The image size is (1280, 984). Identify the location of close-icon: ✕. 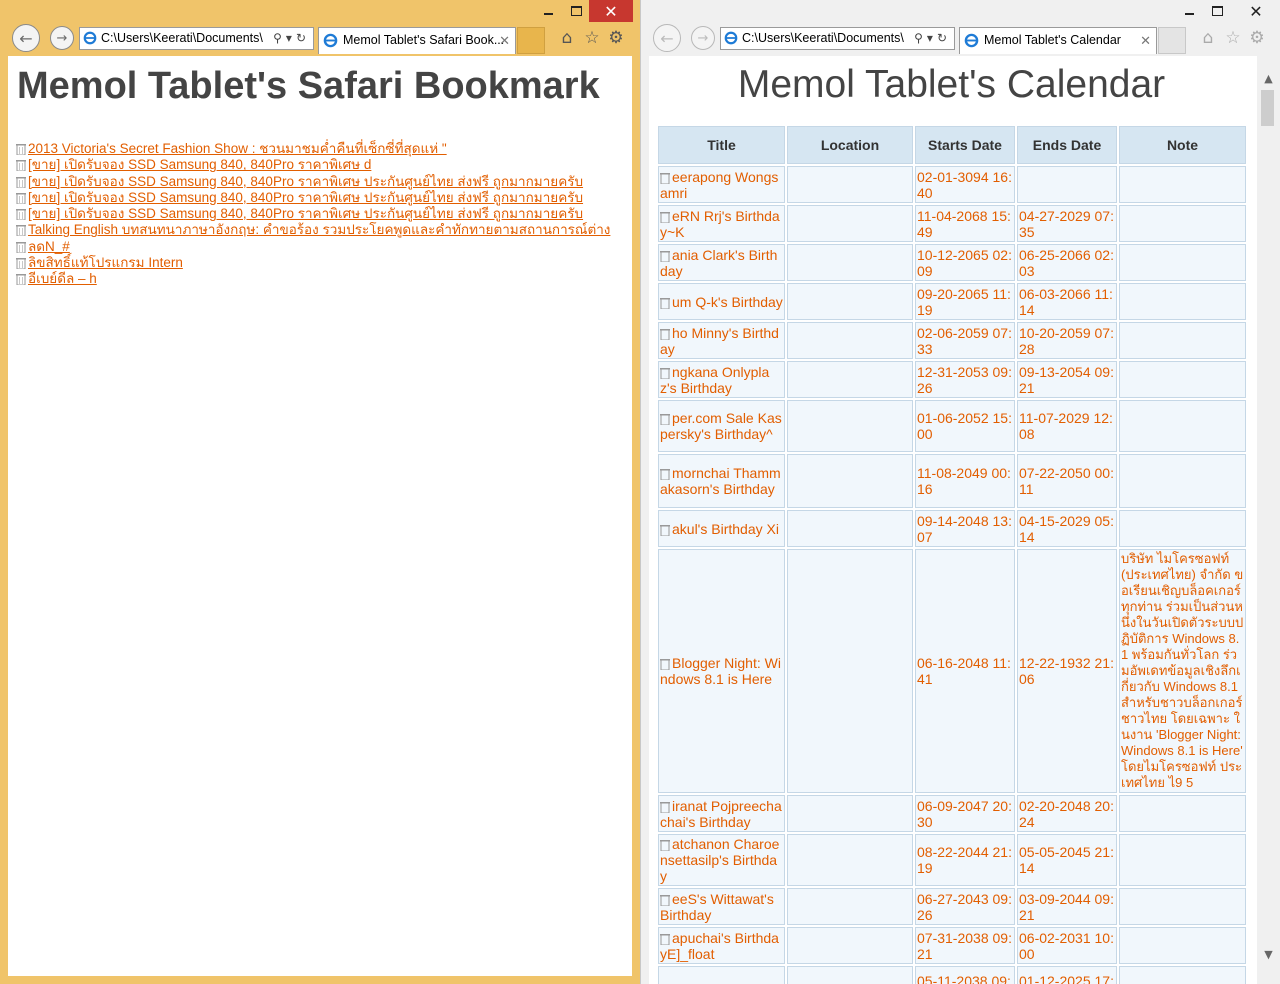
(1256, 11).